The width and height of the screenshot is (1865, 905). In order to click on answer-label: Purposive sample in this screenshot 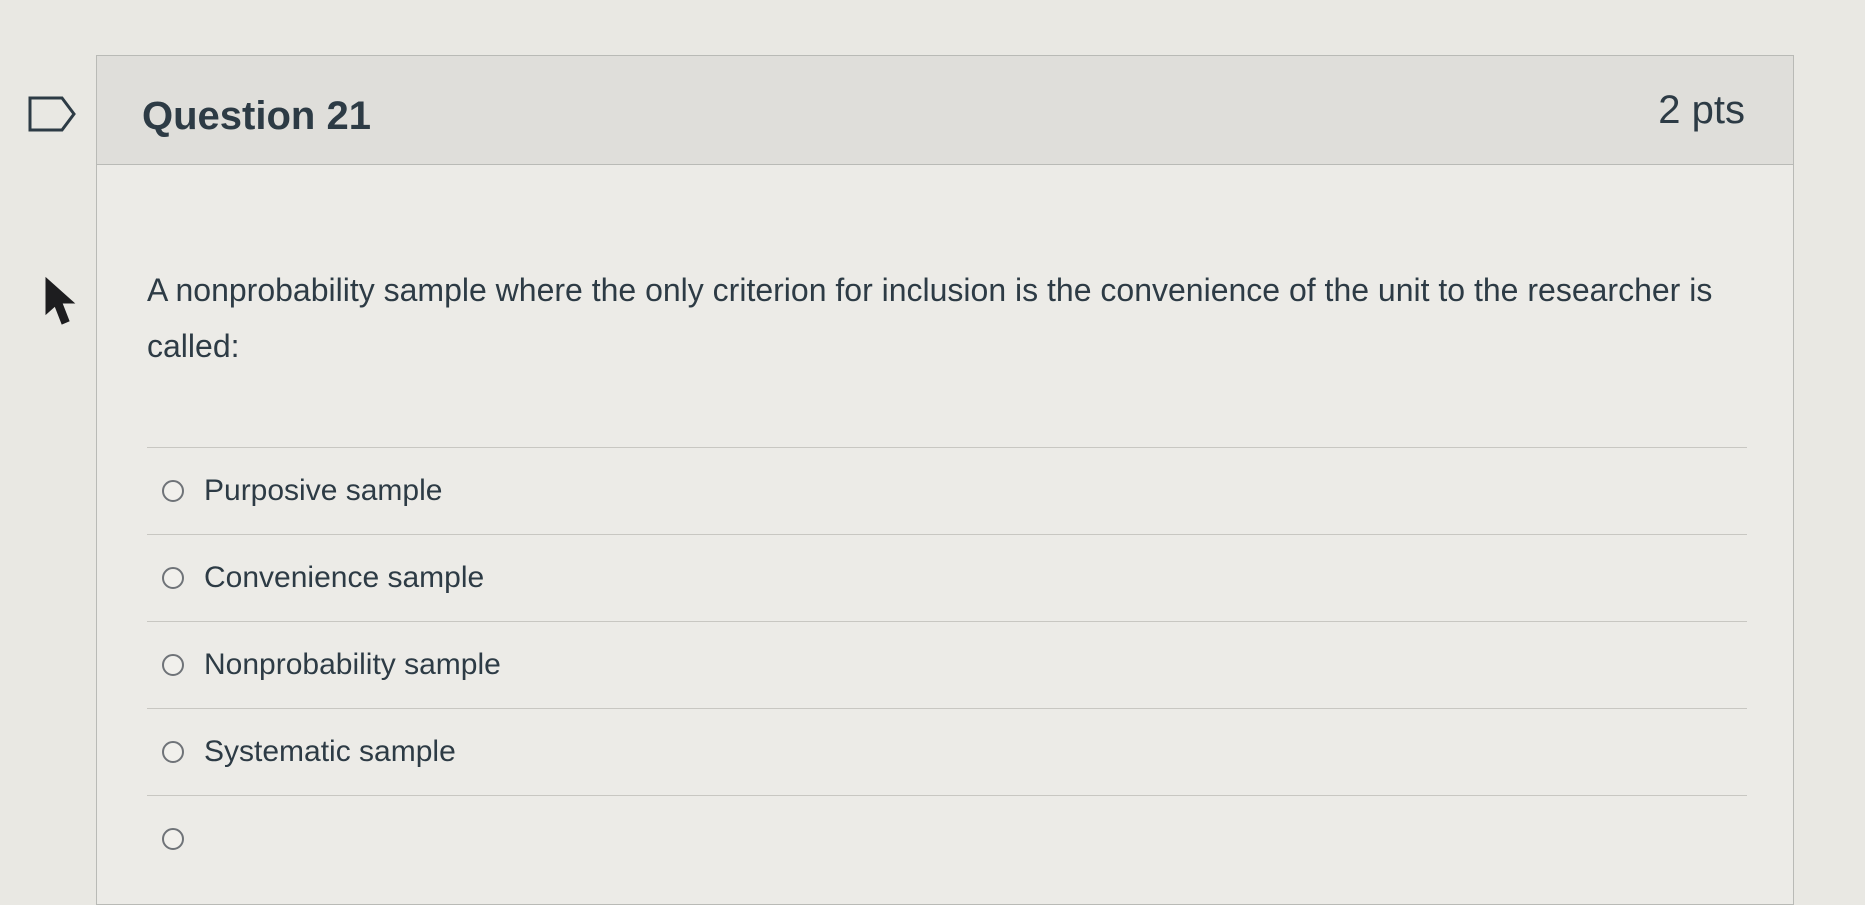, I will do `click(323, 491)`.